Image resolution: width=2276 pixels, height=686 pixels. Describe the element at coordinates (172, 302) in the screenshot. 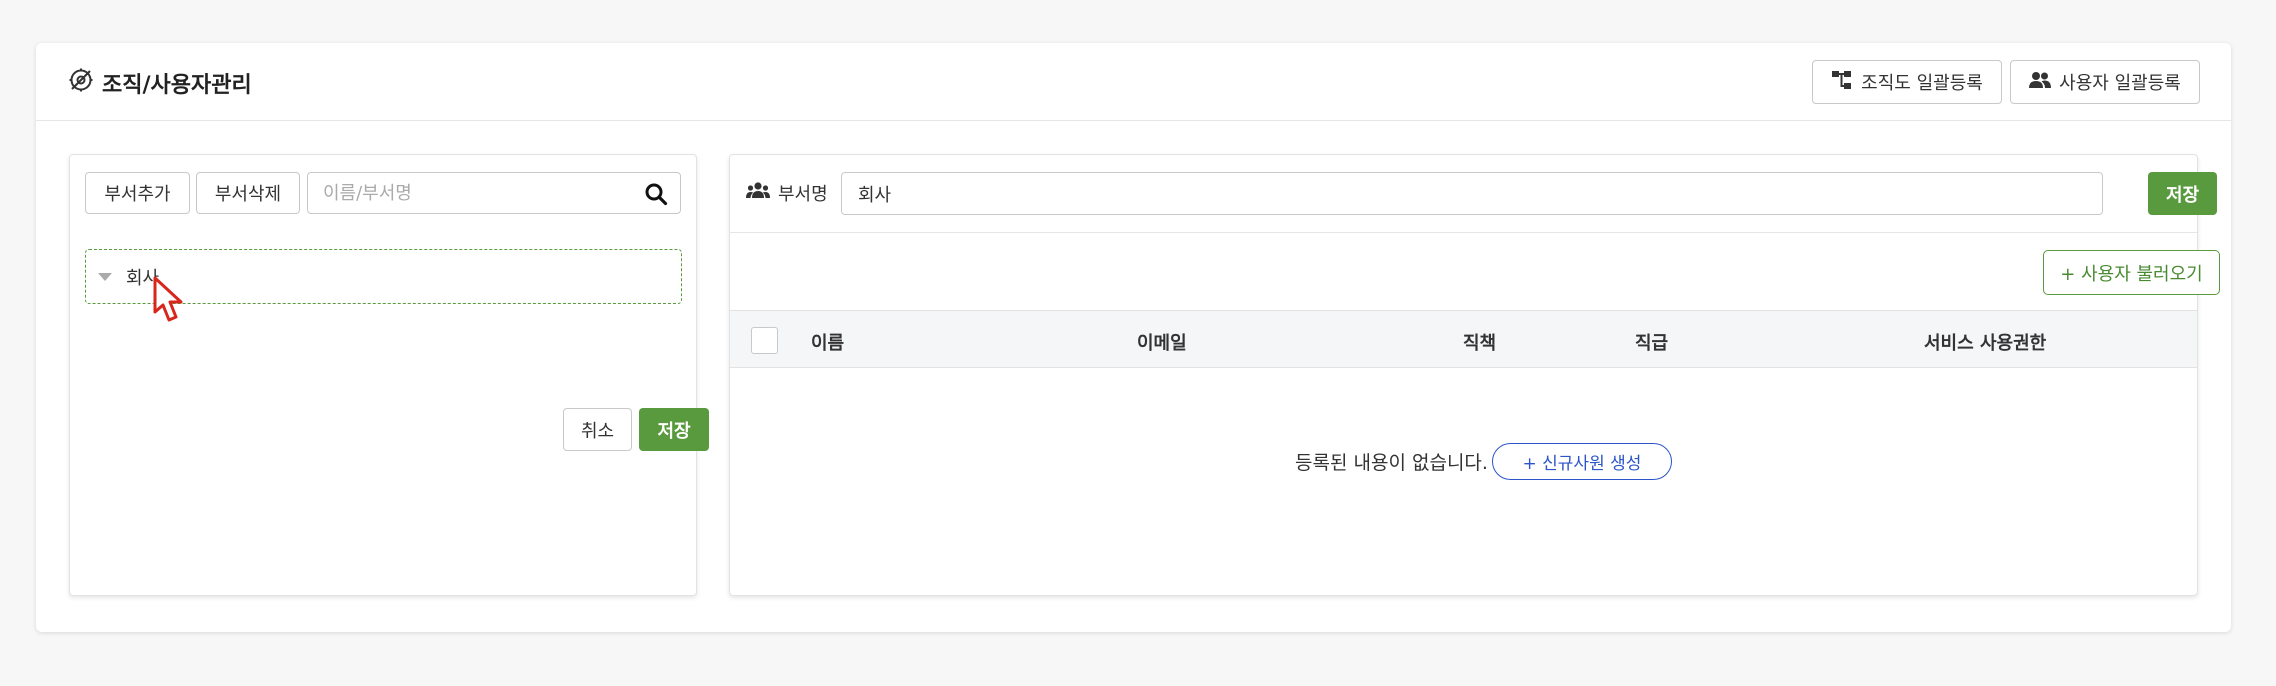

I see `mouse-pointer-icon` at that location.